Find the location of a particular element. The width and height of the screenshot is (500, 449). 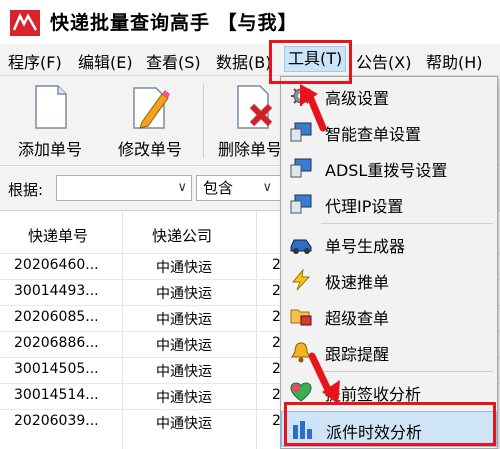

gear-icon is located at coordinates (301, 96).